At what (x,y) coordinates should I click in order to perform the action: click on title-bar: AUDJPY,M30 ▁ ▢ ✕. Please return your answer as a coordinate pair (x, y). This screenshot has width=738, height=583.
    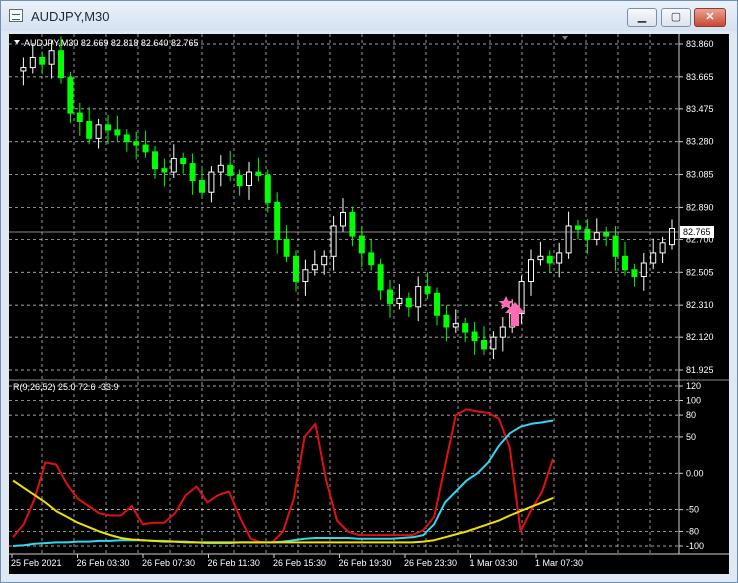
    Looking at the image, I should click on (369, 16).